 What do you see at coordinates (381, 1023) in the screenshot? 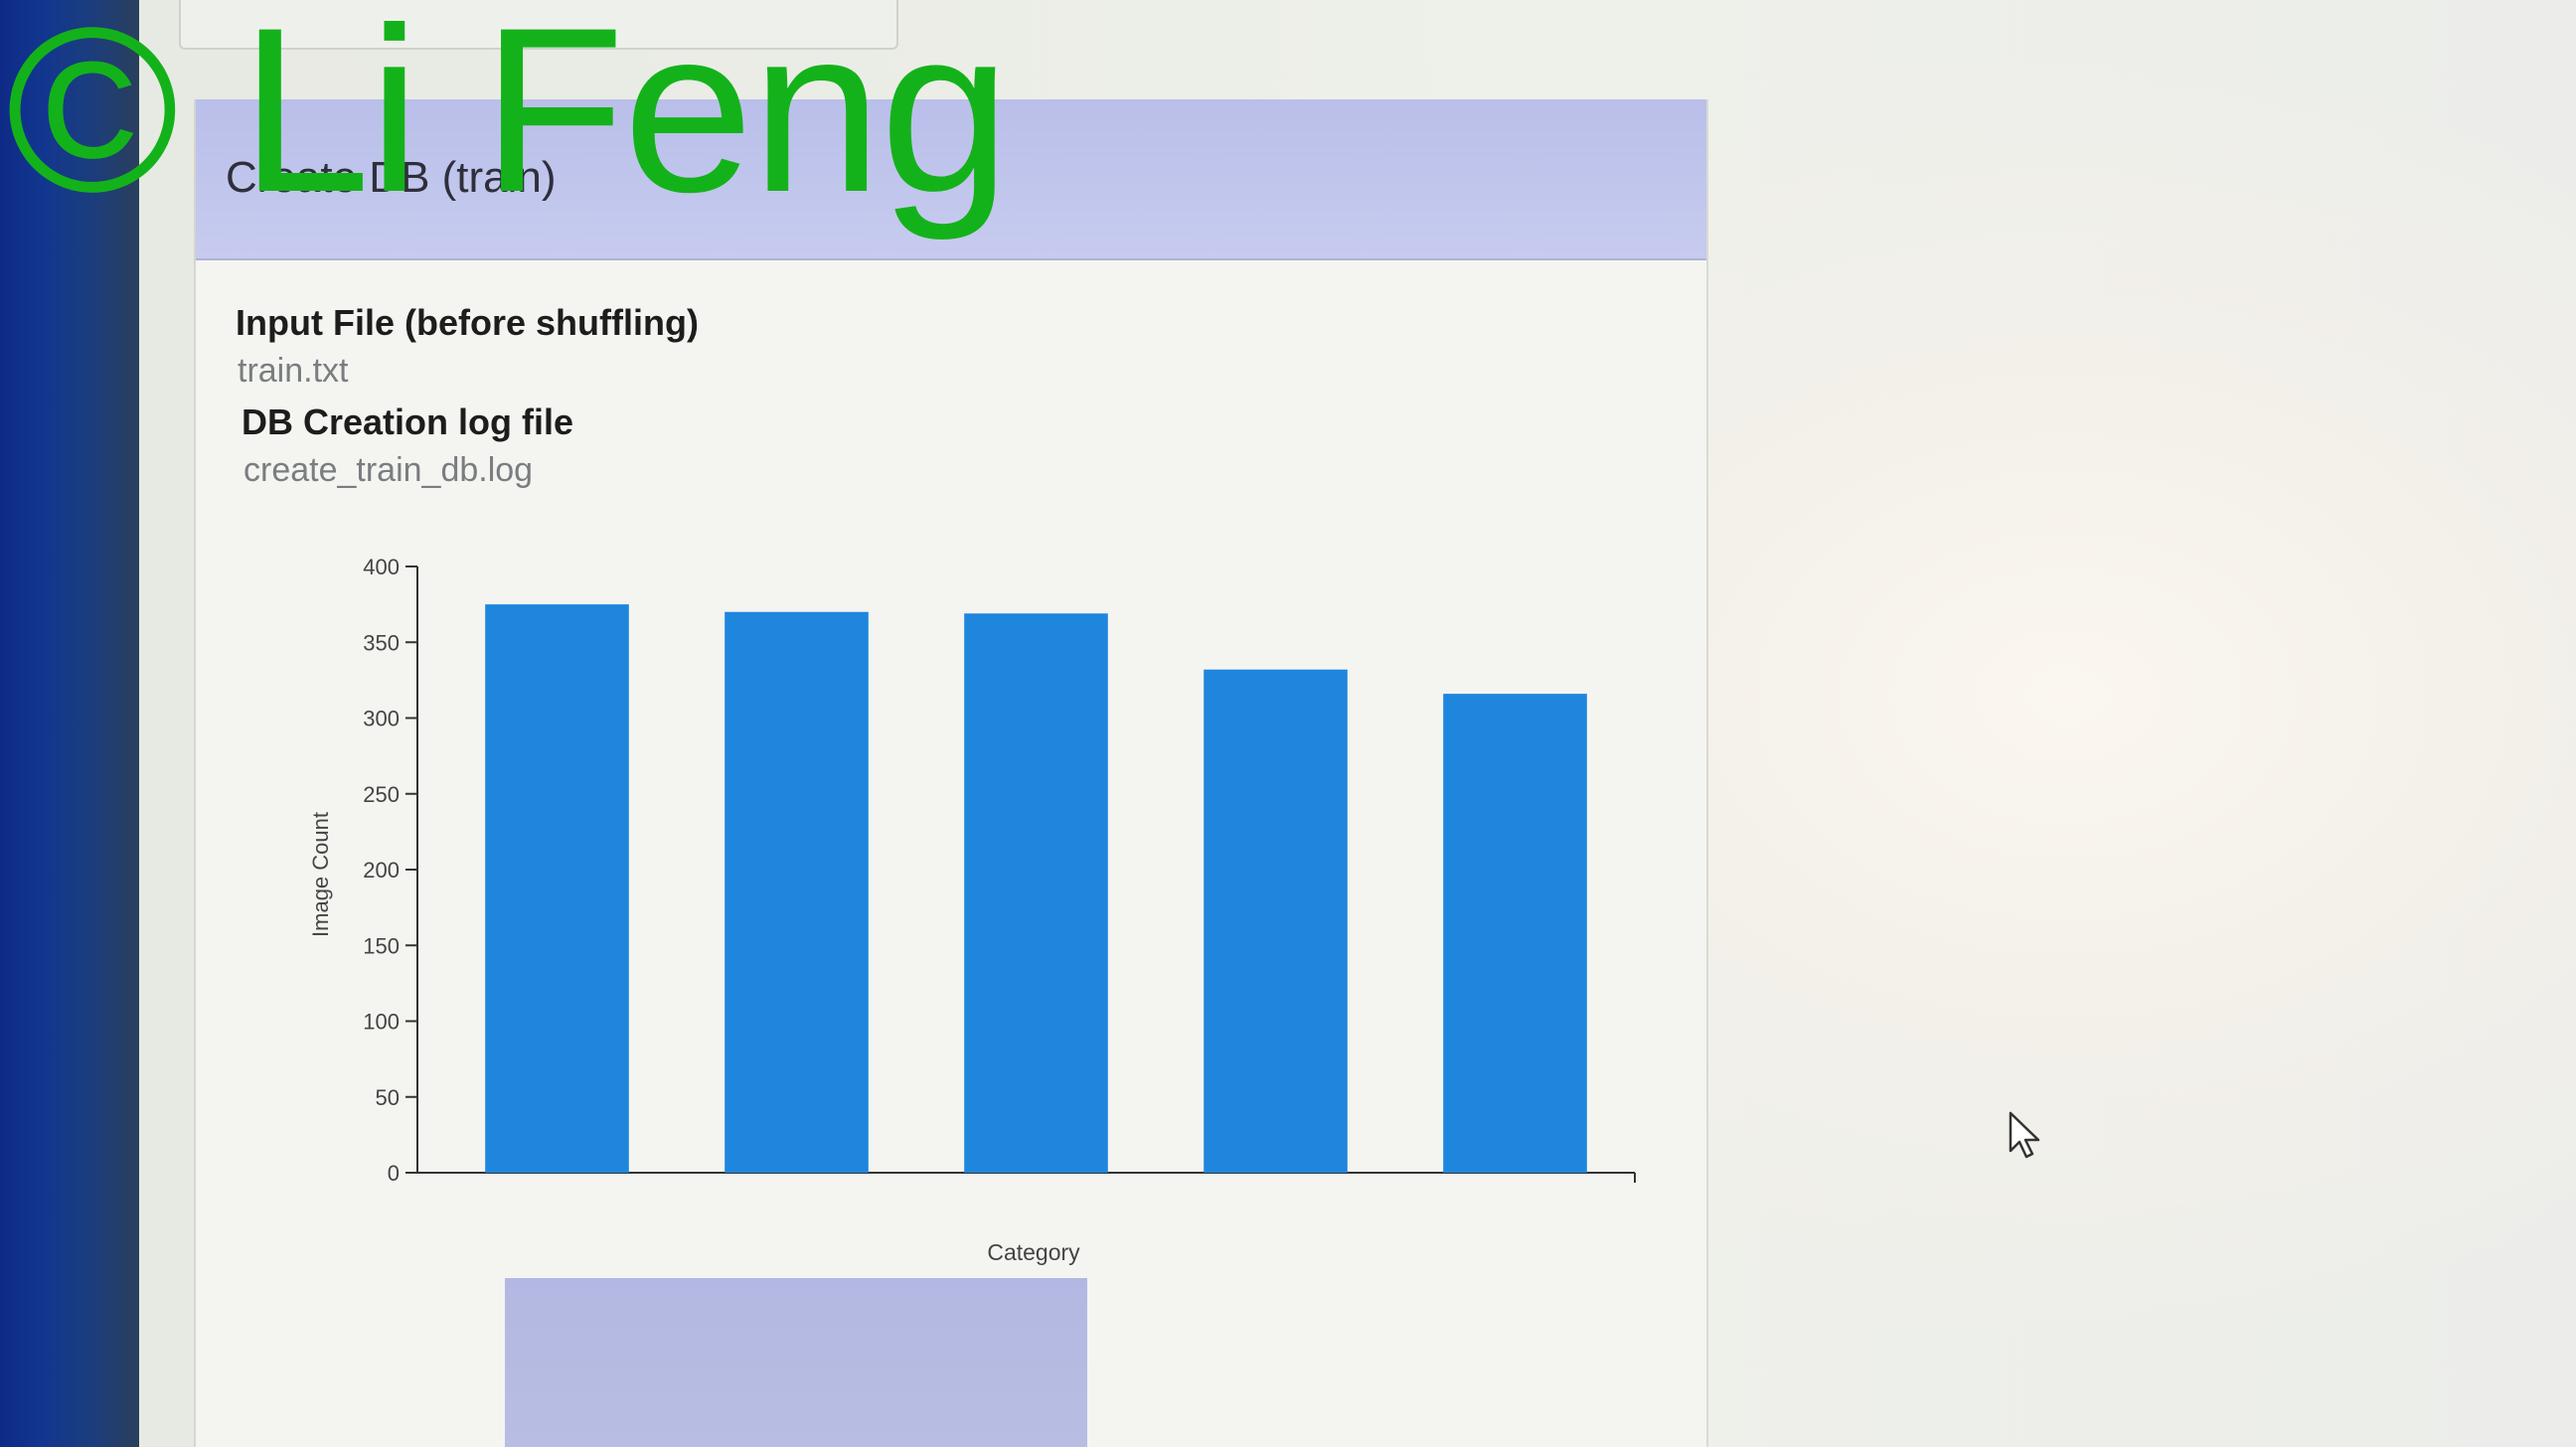
I see `y-tick-label: 100` at bounding box center [381, 1023].